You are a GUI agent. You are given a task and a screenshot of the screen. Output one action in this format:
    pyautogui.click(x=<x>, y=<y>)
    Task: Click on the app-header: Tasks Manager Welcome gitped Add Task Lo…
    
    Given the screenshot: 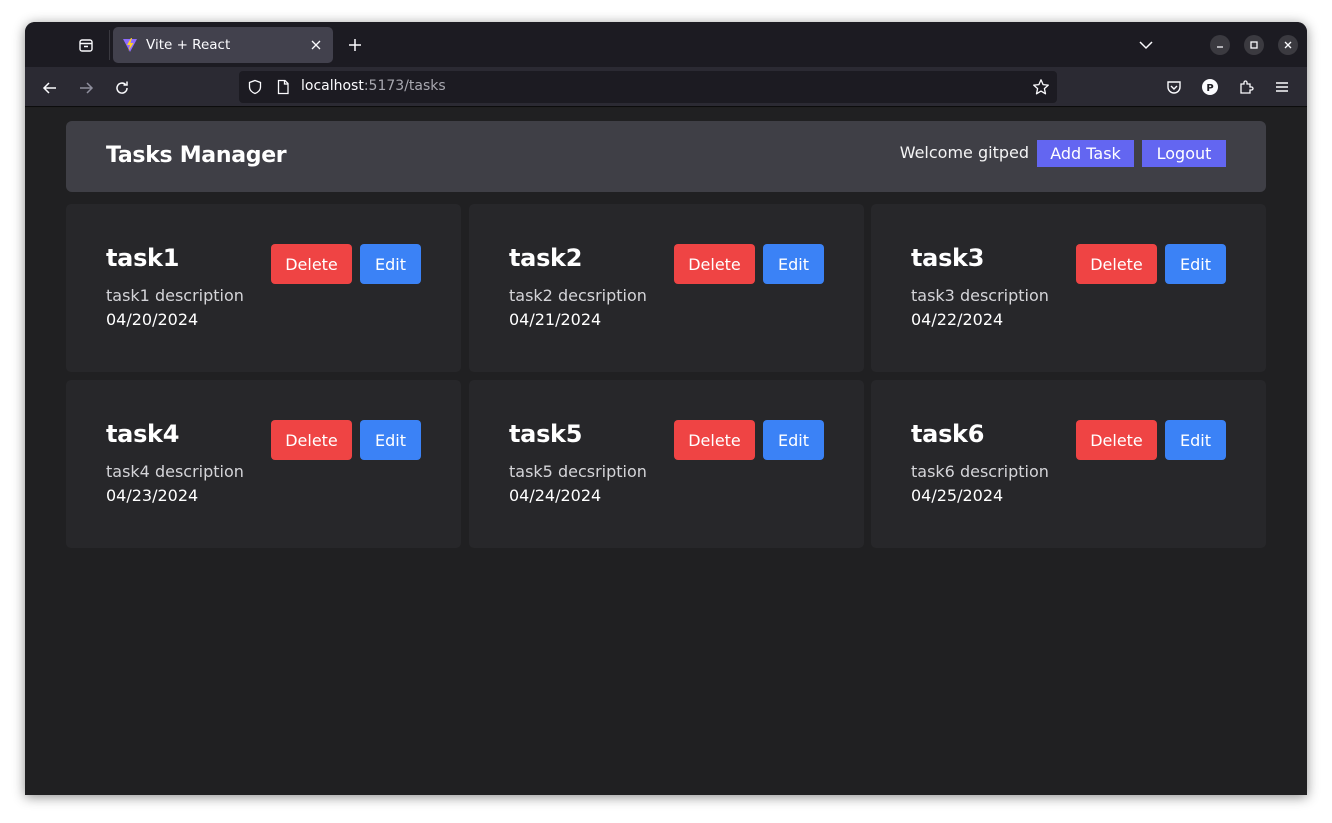 What is the action you would take?
    pyautogui.click(x=666, y=156)
    